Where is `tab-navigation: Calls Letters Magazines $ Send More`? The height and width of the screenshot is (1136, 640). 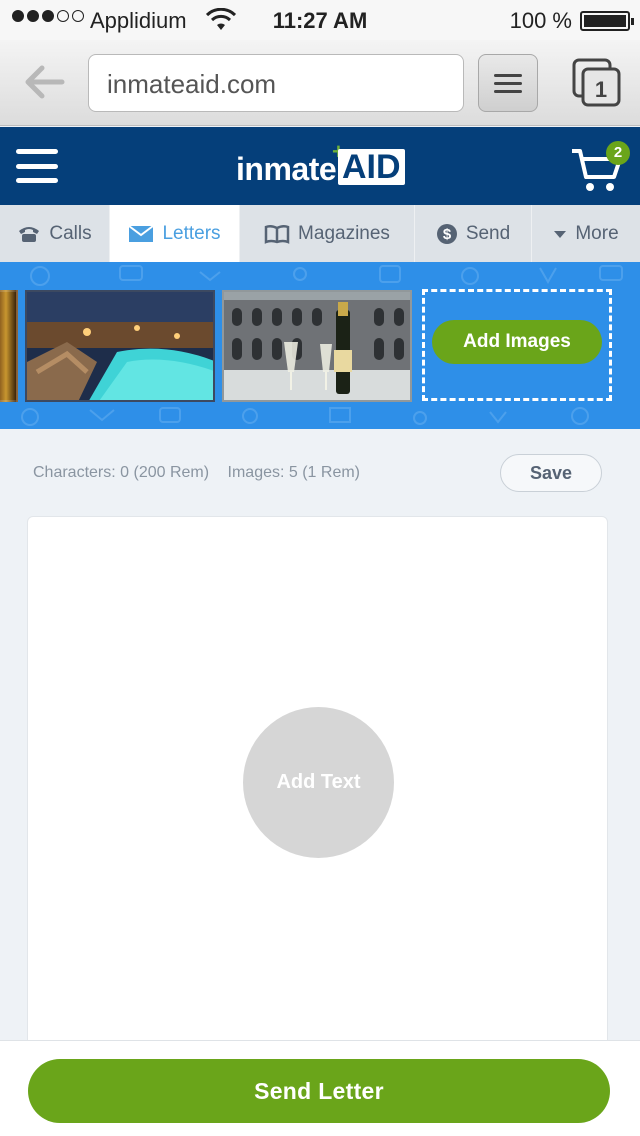 tab-navigation: Calls Letters Magazines $ Send More is located at coordinates (320, 233).